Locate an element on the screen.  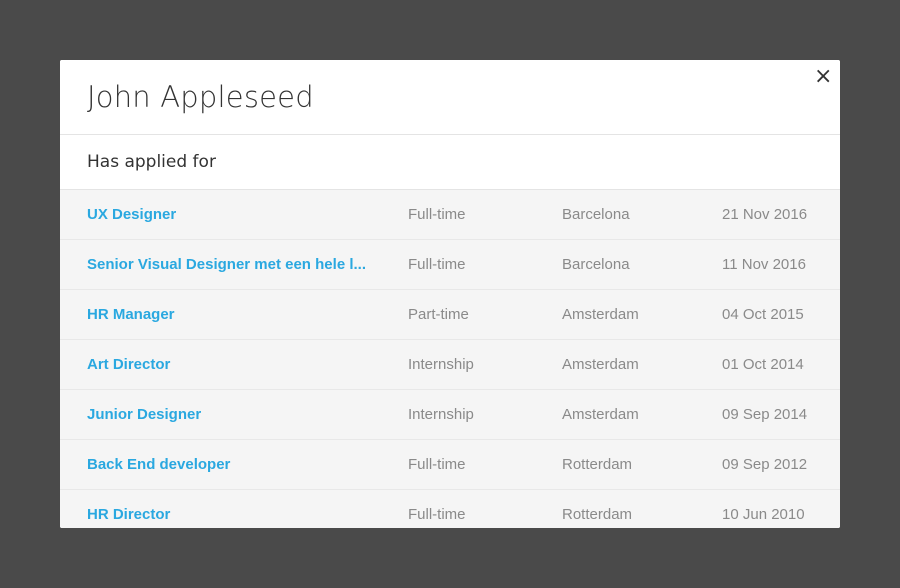
job-date: 21 Nov 2016 is located at coordinates (765, 214).